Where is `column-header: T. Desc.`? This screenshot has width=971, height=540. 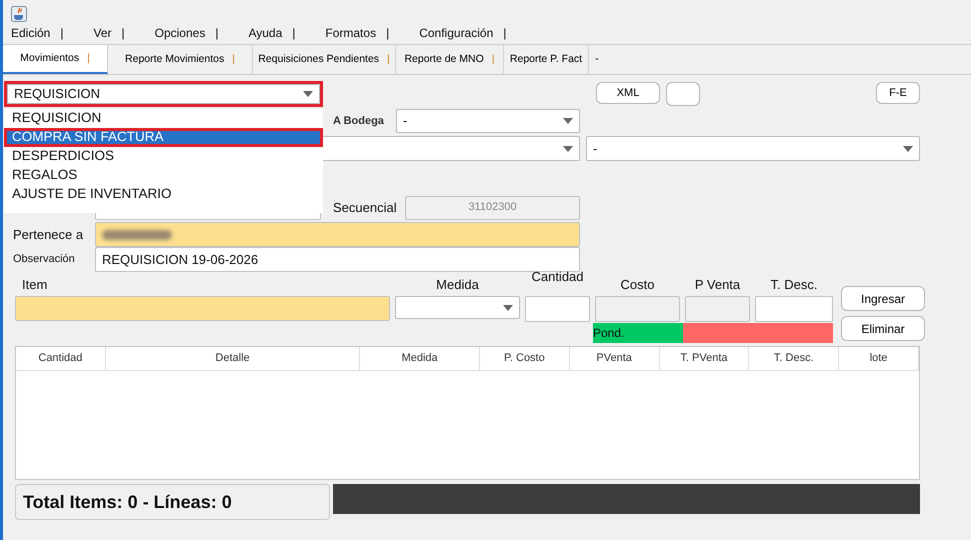 column-header: T. Desc. is located at coordinates (794, 358).